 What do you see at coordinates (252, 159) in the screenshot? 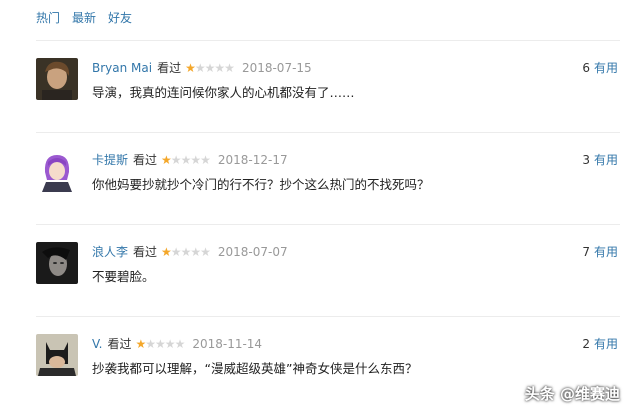
I see `comment-date: 2018-12-17` at bounding box center [252, 159].